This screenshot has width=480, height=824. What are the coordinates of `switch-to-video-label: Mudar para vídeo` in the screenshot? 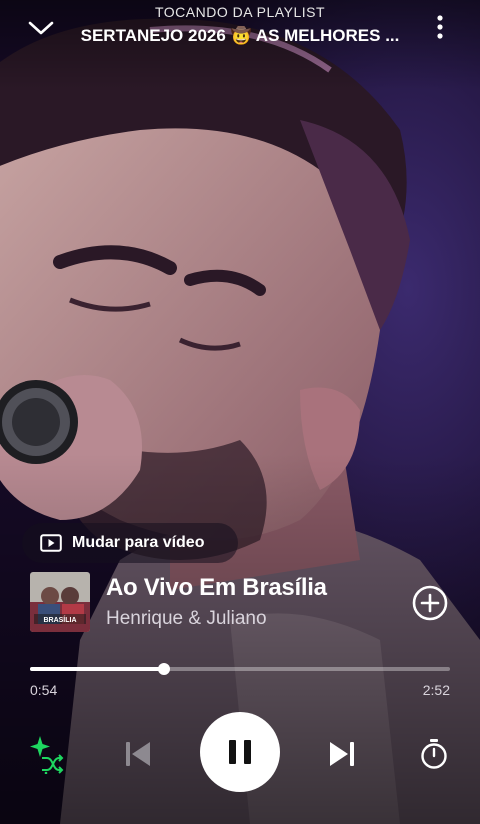 It's located at (138, 542).